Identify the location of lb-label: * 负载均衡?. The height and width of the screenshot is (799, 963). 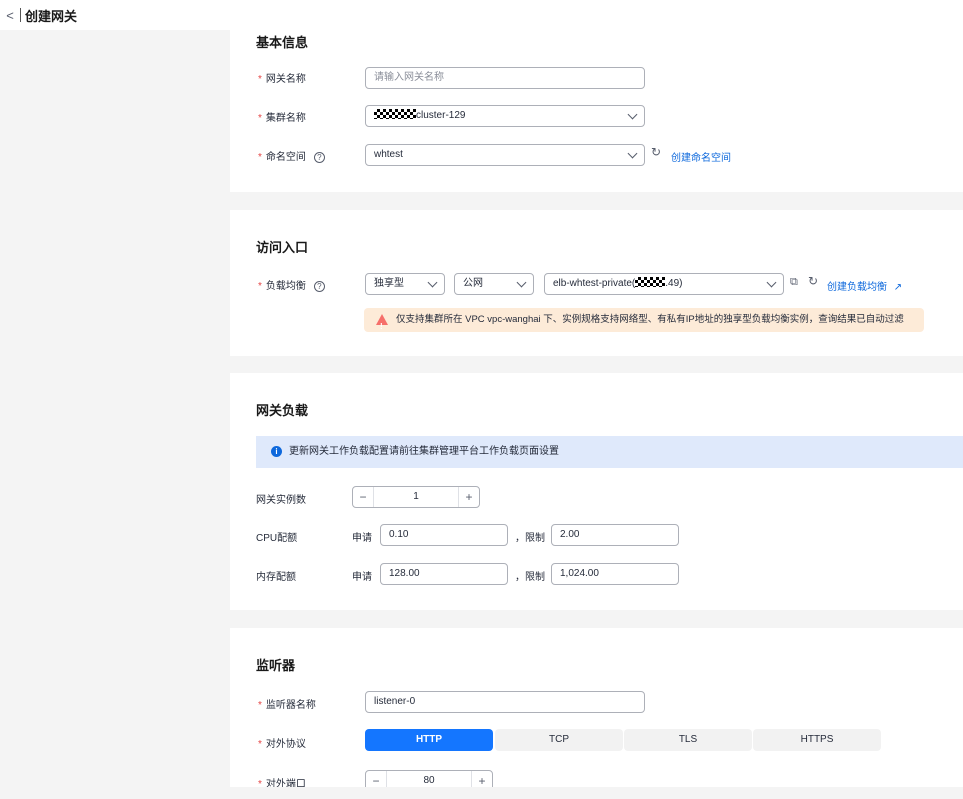
(291, 284).